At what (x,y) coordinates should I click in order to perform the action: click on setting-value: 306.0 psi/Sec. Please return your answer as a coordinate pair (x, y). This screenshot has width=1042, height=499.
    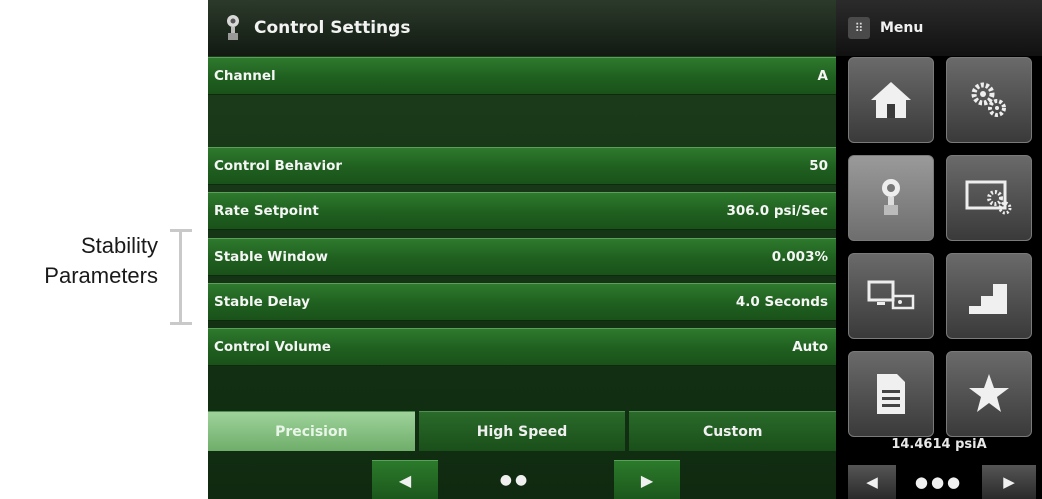
    Looking at the image, I should click on (777, 211).